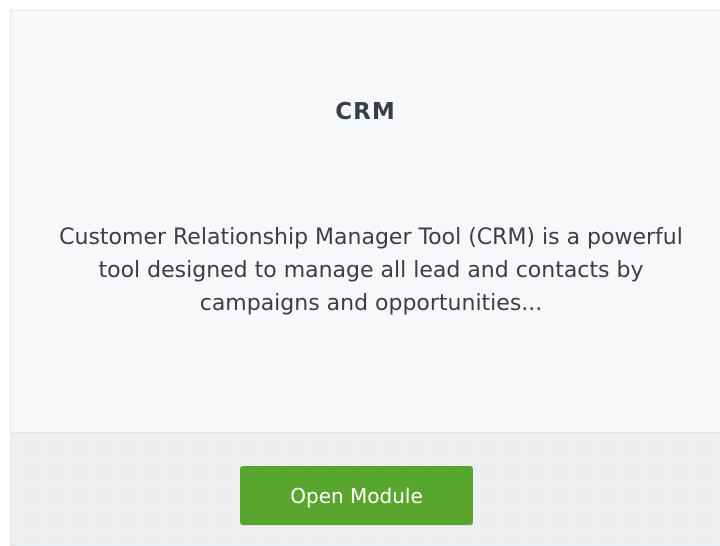 Image resolution: width=720 pixels, height=546 pixels. Describe the element at coordinates (356, 495) in the screenshot. I see `open-module-button: Open Module` at that location.